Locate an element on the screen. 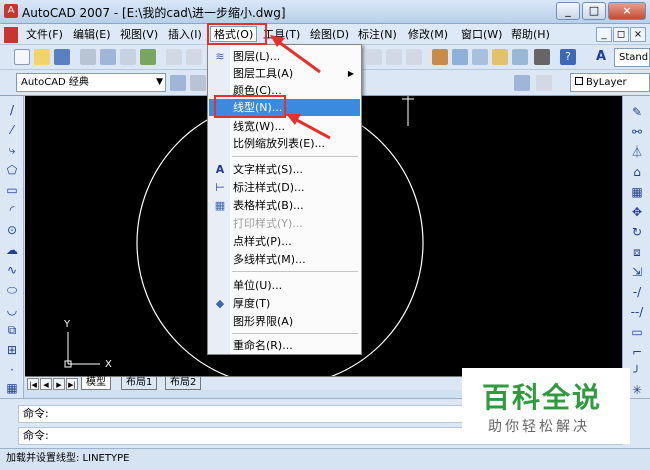  arrow-to-linetype is located at coordinates (311, 128).